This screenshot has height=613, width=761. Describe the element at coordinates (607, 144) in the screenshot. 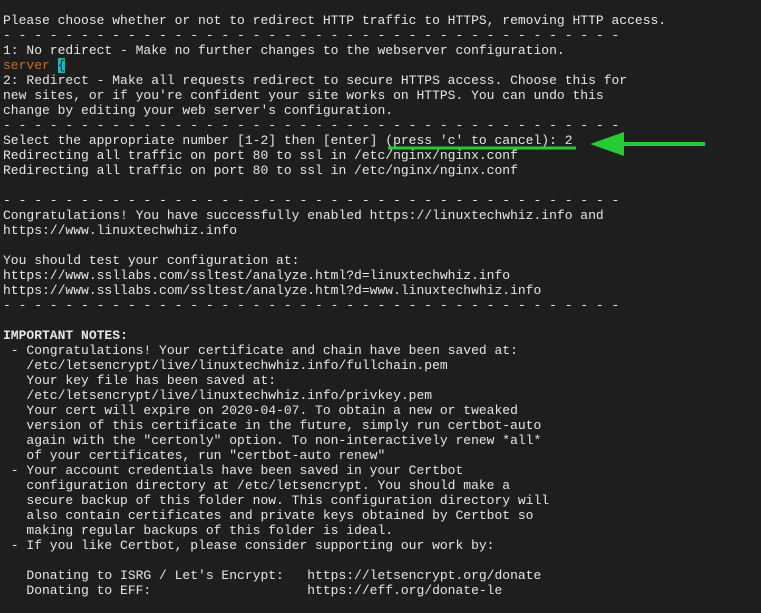

I see `arrow-head-icon` at that location.